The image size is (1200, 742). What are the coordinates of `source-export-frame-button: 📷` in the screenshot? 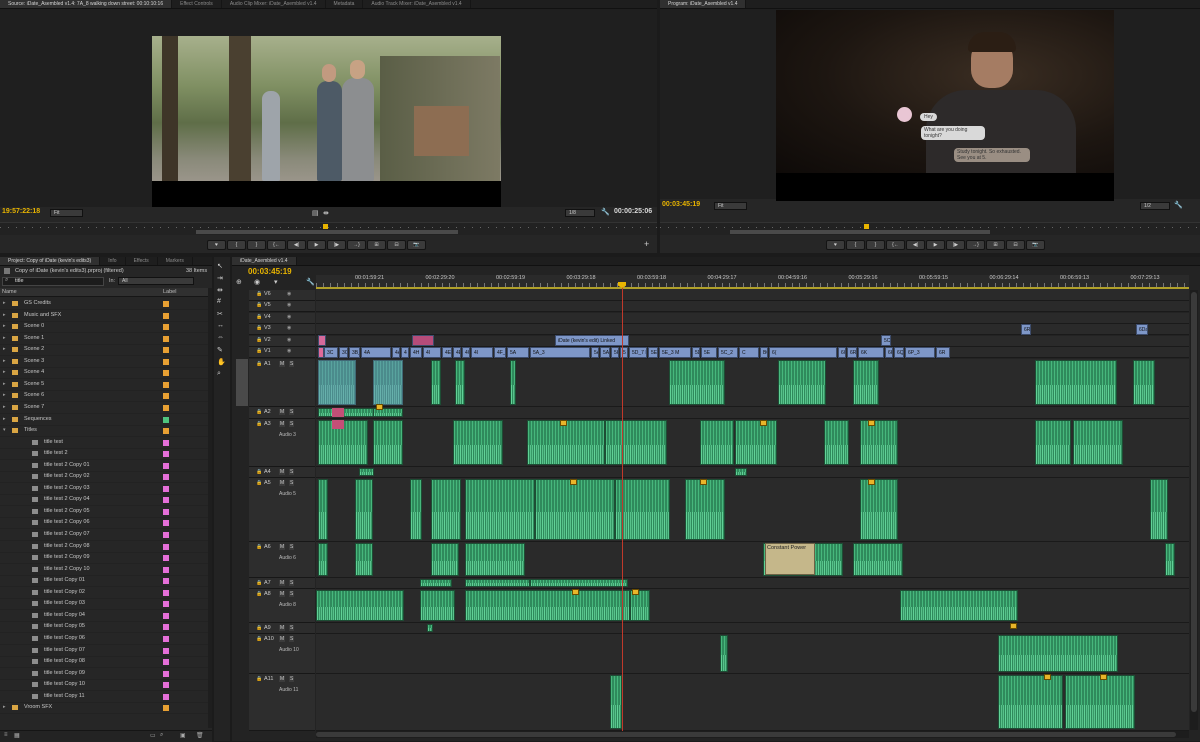 It's located at (416, 245).